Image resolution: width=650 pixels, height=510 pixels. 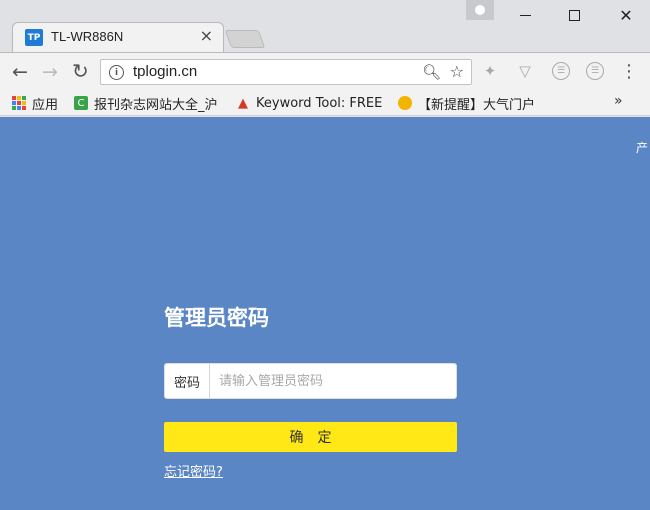 I want to click on bookmark-apps: 应用, so click(x=38, y=103).